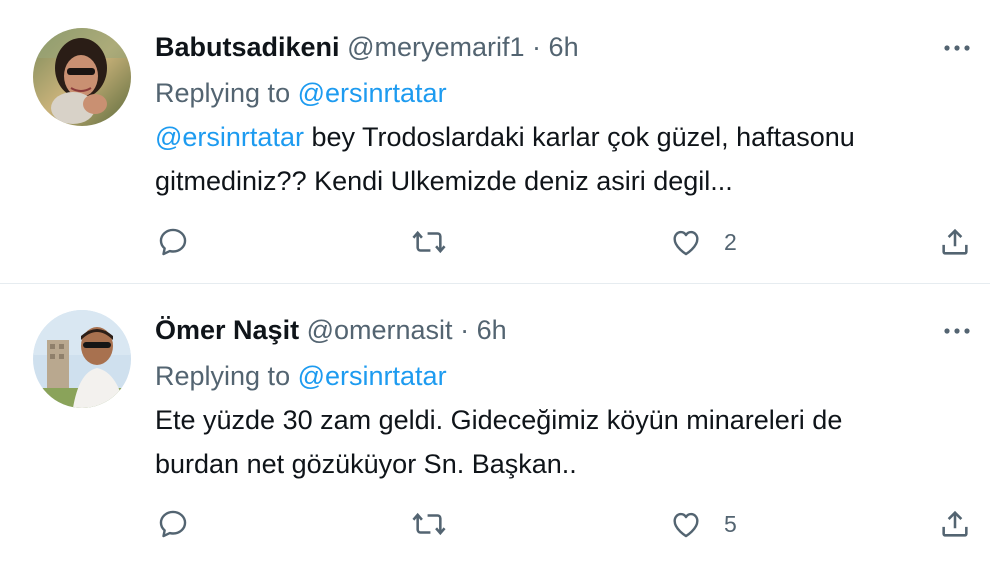 This screenshot has width=990, height=568. What do you see at coordinates (730, 241) in the screenshot?
I see `like-count: 2` at bounding box center [730, 241].